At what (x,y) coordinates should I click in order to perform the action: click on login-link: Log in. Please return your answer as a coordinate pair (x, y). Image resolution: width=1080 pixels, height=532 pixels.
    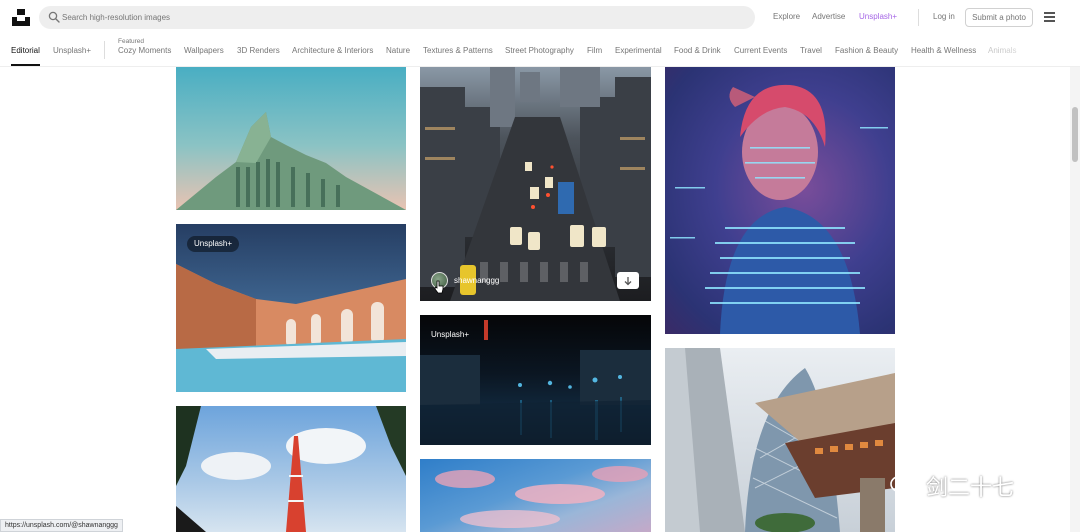
    Looking at the image, I should click on (944, 16).